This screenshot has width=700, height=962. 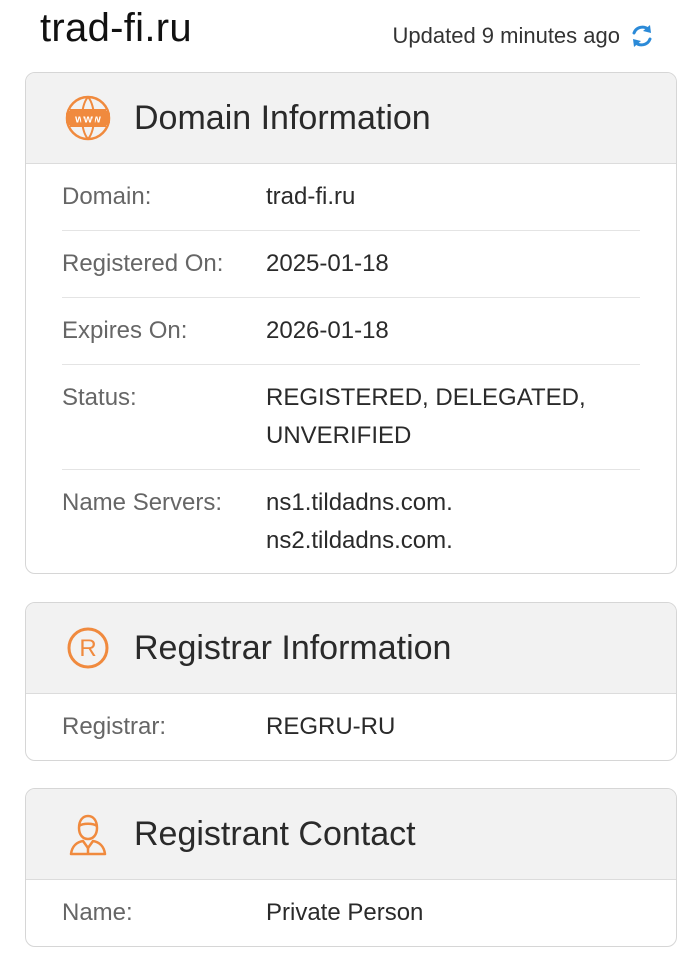 What do you see at coordinates (506, 35) in the screenshot?
I see `updated-text: Updated 9 minutes ago` at bounding box center [506, 35].